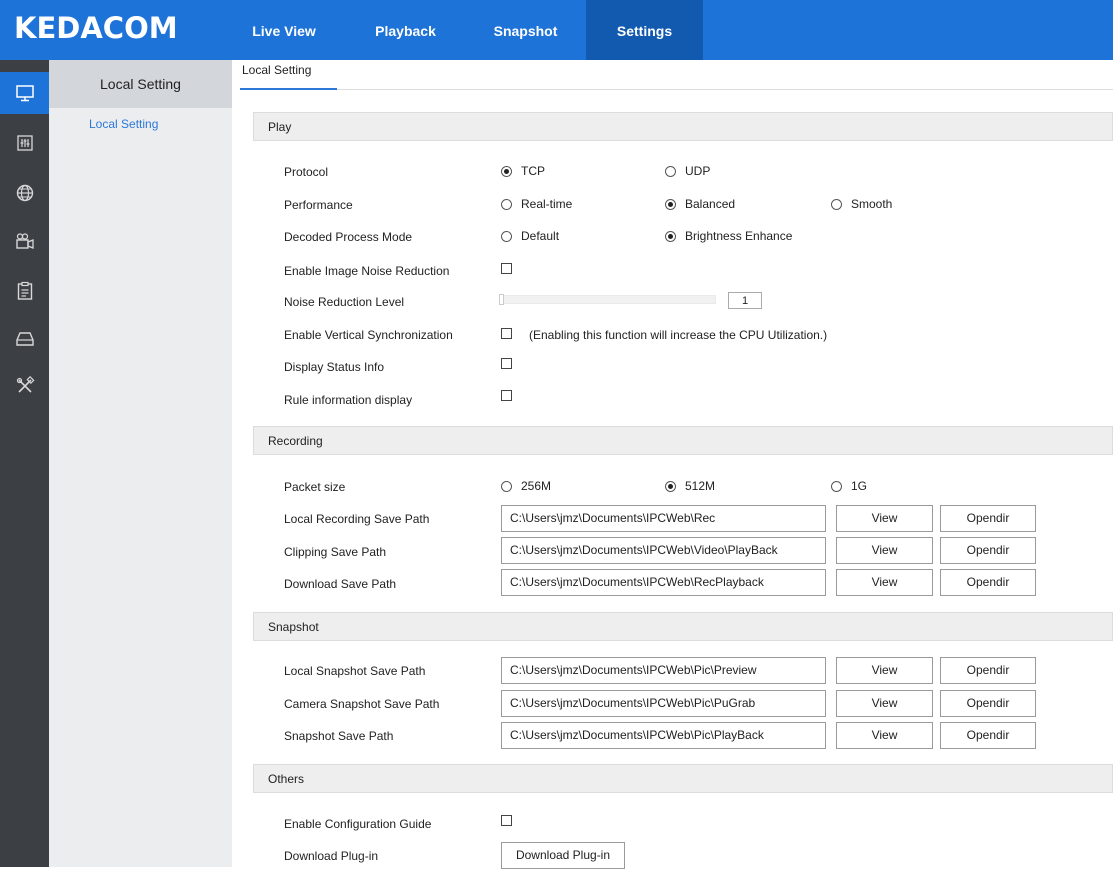  What do you see at coordinates (884, 550) in the screenshot?
I see `clipping-view-button: View` at bounding box center [884, 550].